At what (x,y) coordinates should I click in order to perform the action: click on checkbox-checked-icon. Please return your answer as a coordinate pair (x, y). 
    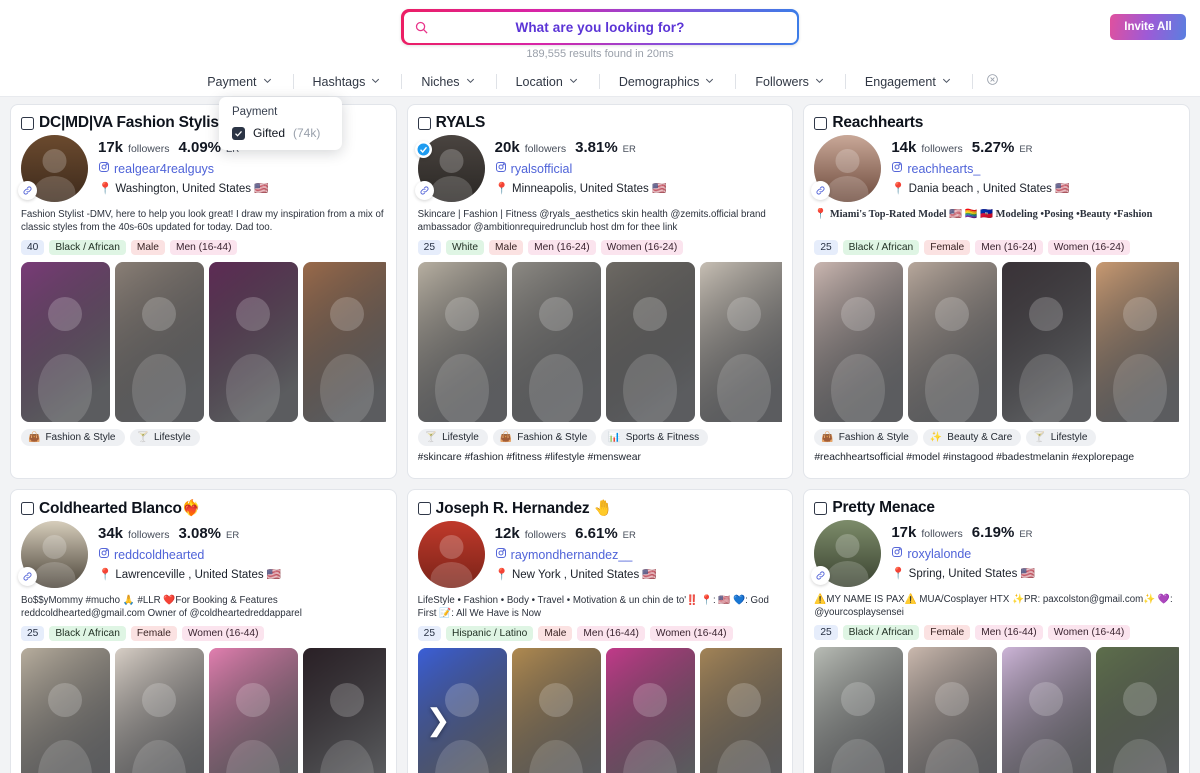
    Looking at the image, I should click on (238, 133).